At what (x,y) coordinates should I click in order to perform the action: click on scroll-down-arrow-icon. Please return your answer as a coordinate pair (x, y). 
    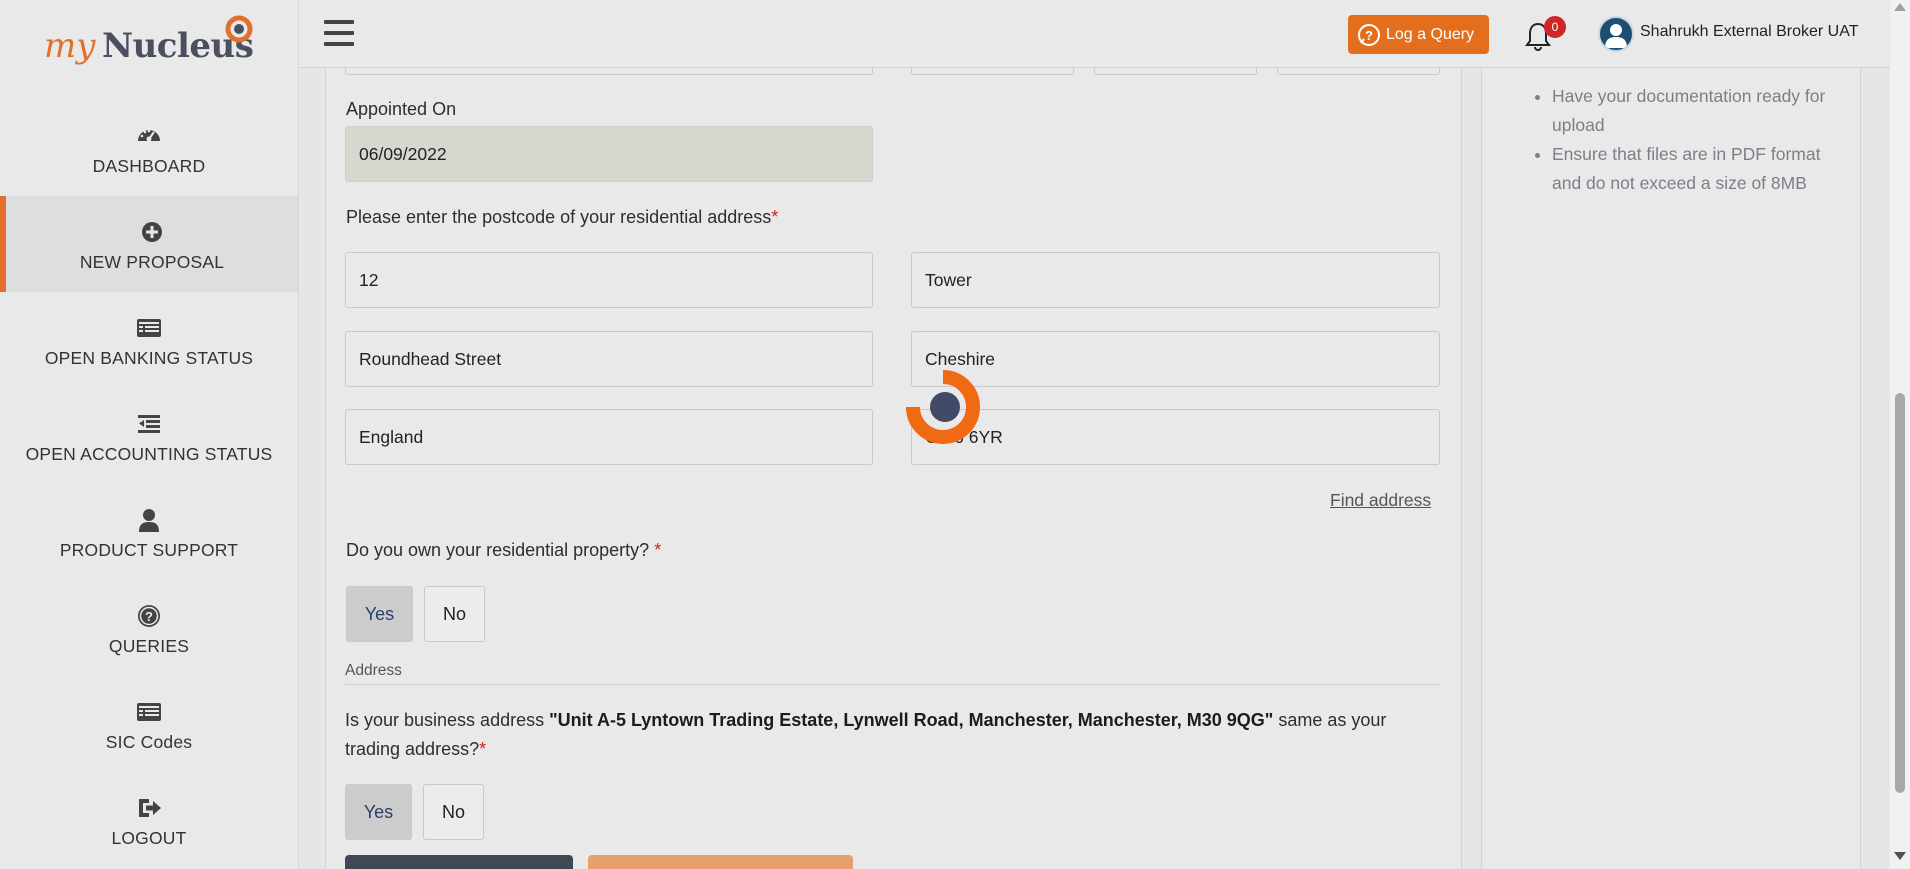
    Looking at the image, I should click on (1900, 856).